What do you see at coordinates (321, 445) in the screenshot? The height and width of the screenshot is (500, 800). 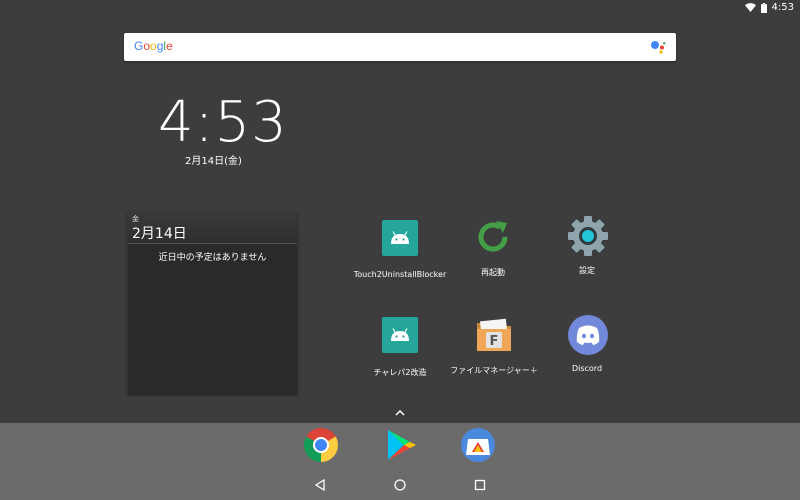 I see `chrome-icon` at bounding box center [321, 445].